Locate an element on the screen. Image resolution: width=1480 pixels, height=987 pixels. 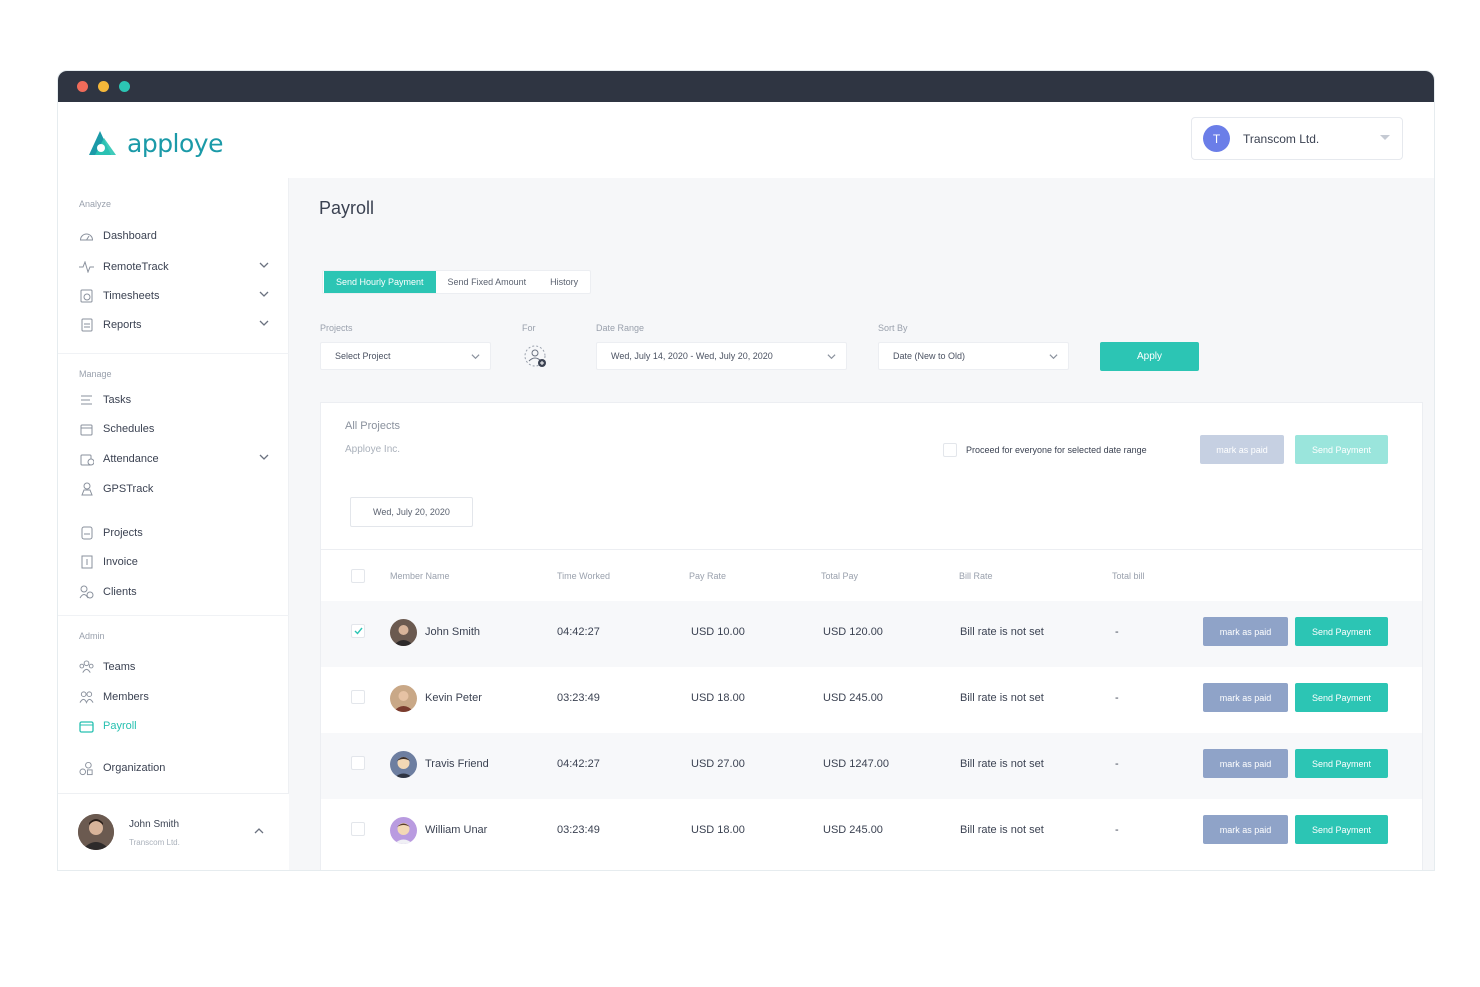
project-icon is located at coordinates (86, 533).